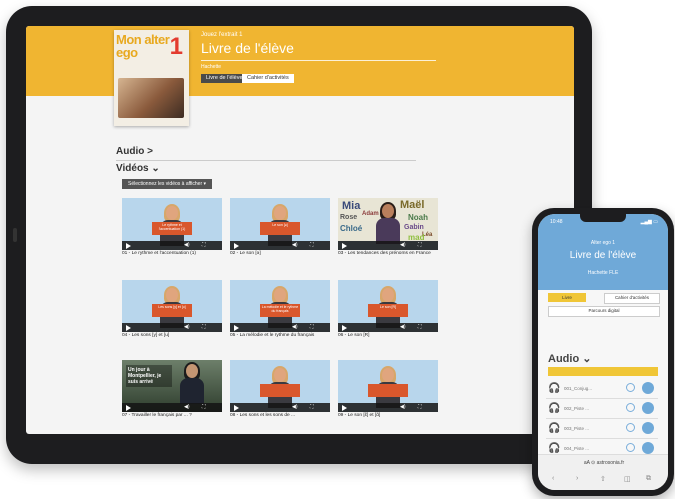 The height and width of the screenshot is (499, 675). What do you see at coordinates (224, 78) in the screenshot?
I see `student-book-button: Livre de l'élève` at bounding box center [224, 78].